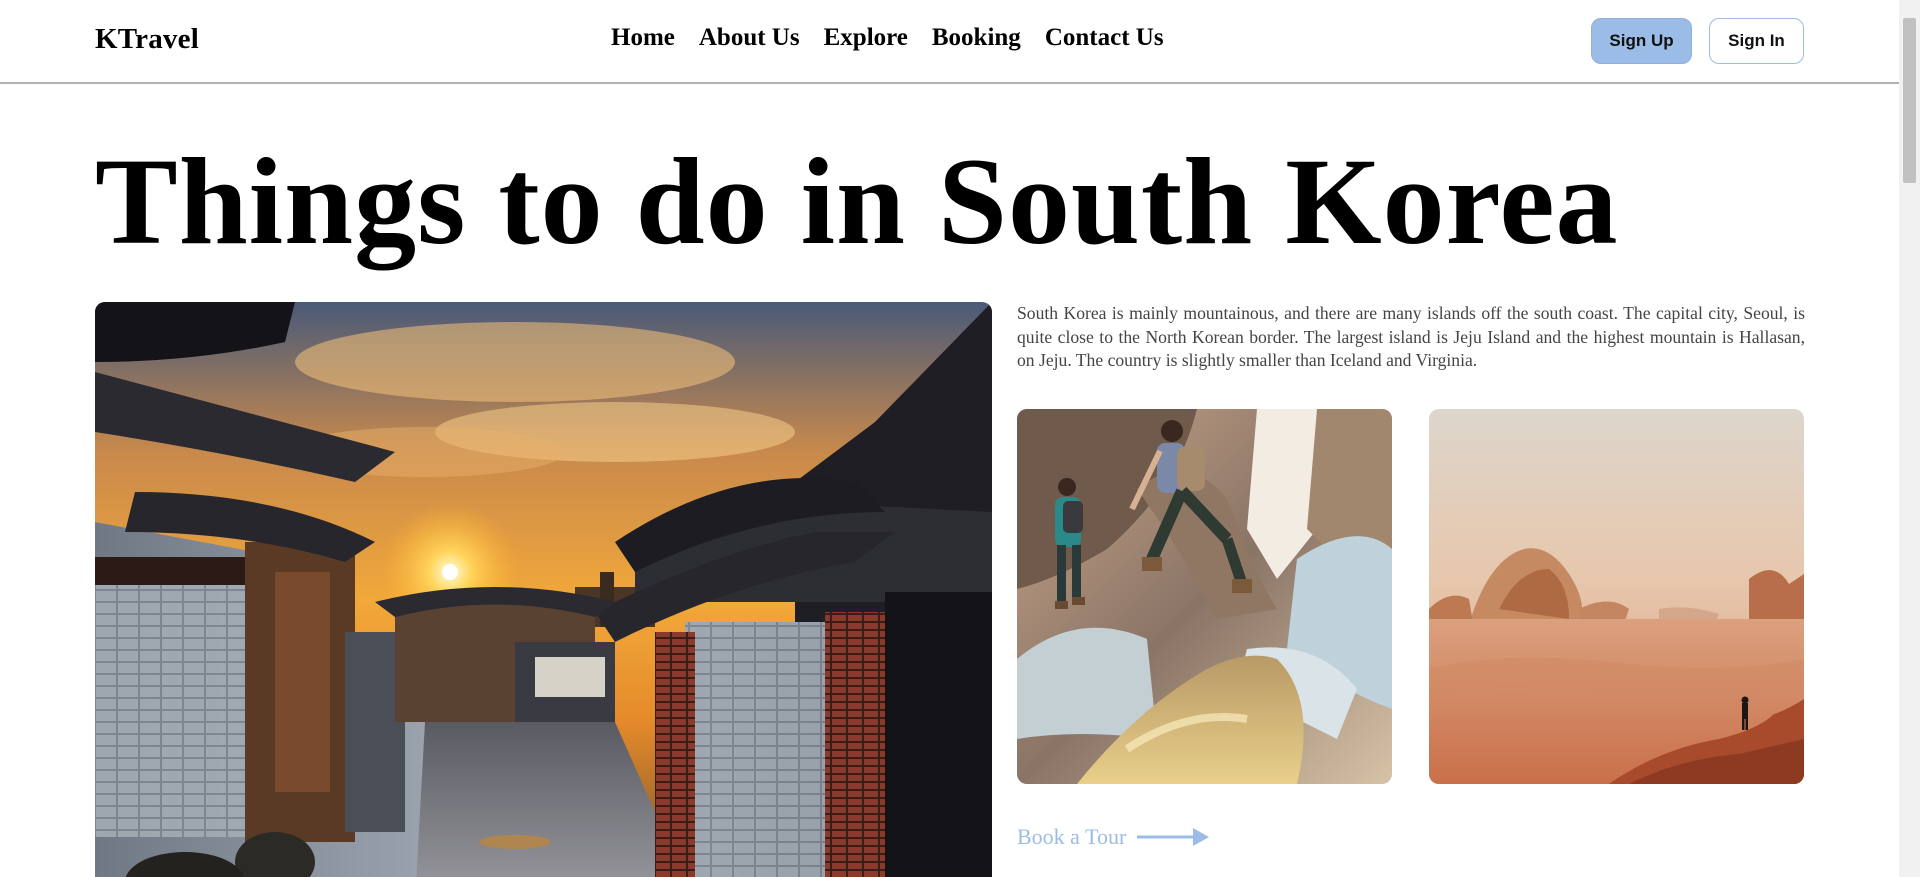 The image size is (1920, 877). What do you see at coordinates (643, 38) in the screenshot?
I see `nav-link-home: Home` at bounding box center [643, 38].